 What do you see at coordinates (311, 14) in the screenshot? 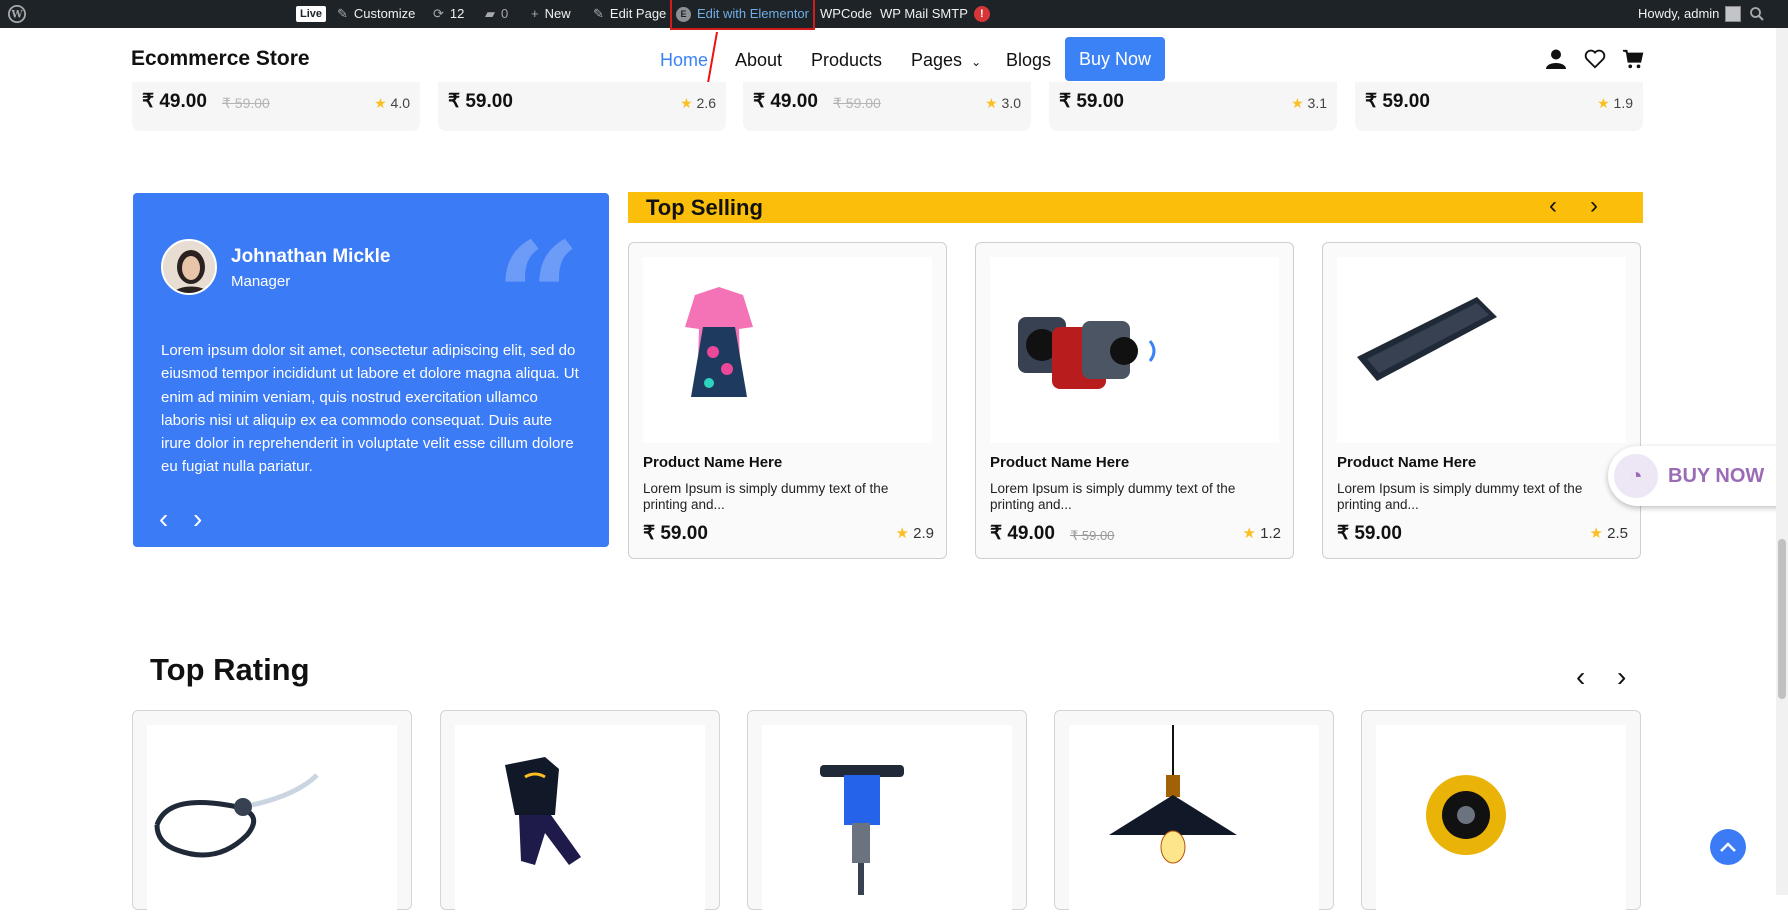
I see `live-indicator: Live` at bounding box center [311, 14].